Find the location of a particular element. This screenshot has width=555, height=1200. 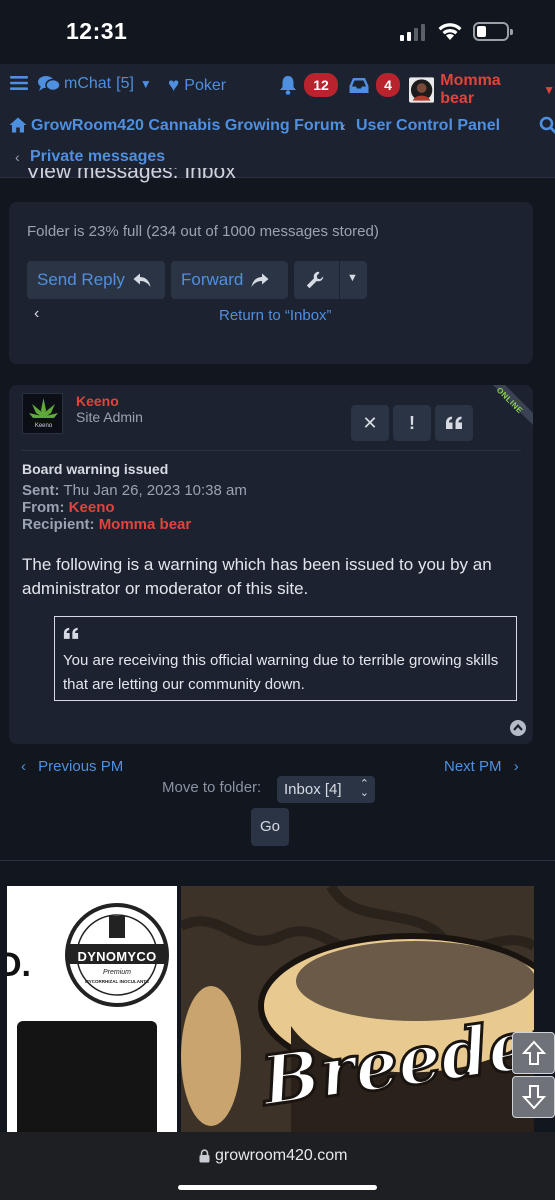

bell-icon is located at coordinates (288, 85).